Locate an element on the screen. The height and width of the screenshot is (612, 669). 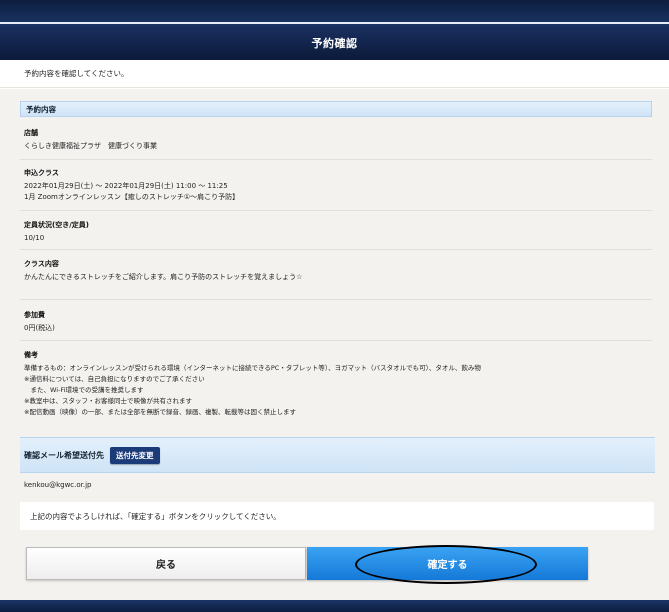
mail-title: 確認メール希望送付先 is located at coordinates (64, 455).